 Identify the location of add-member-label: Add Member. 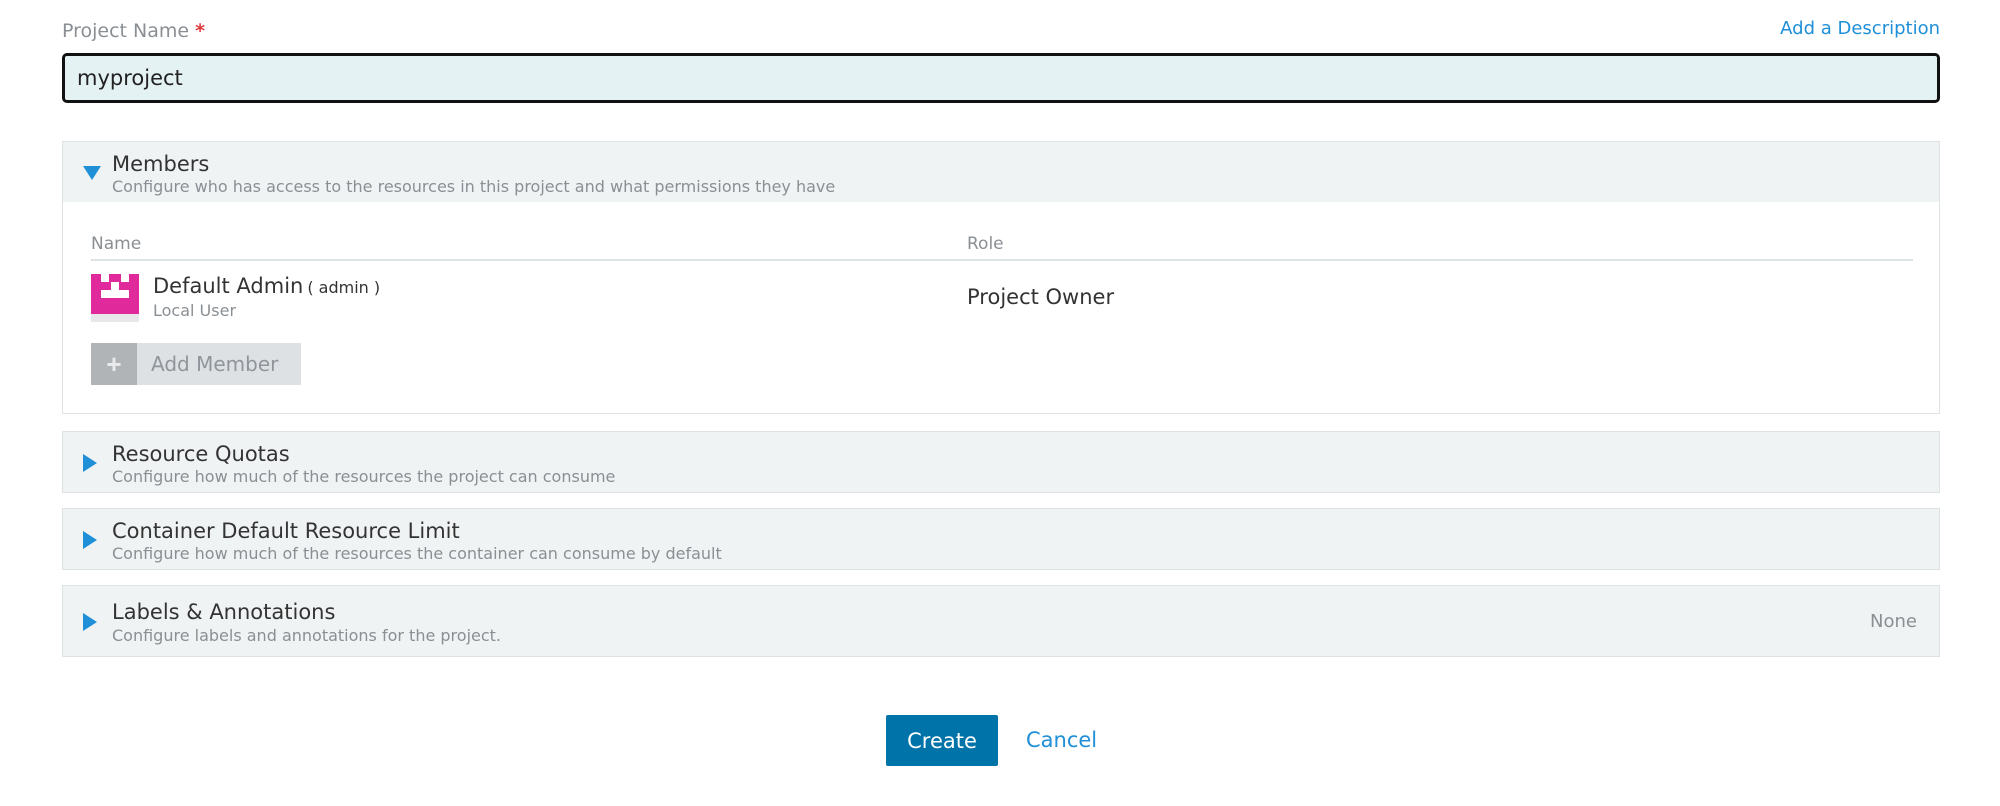
(215, 364).